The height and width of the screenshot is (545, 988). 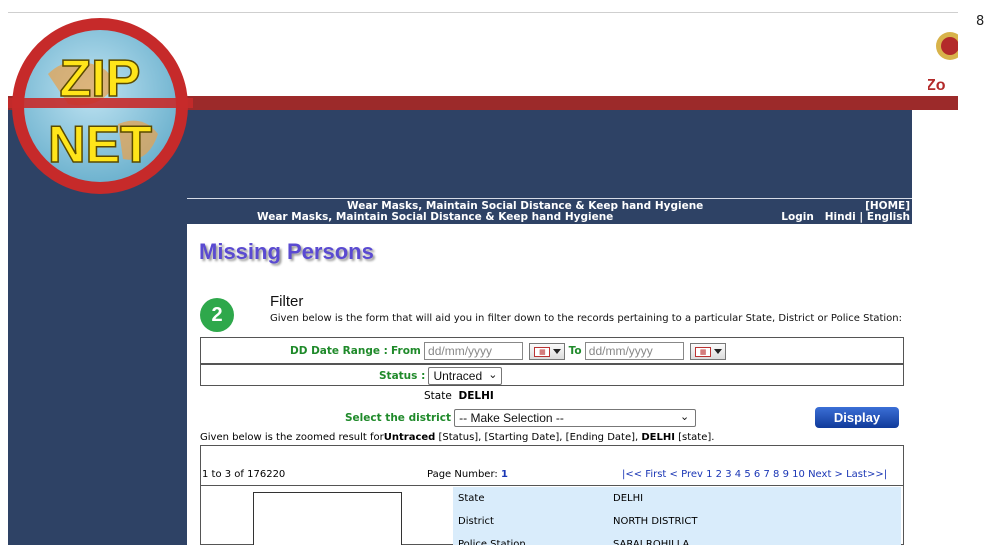 What do you see at coordinates (798, 474) in the screenshot?
I see `page-link-10: 10` at bounding box center [798, 474].